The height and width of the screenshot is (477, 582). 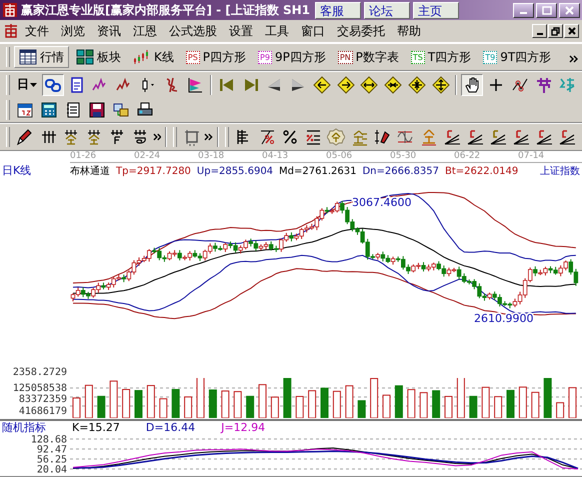 I want to click on toolbar-button: 板块, so click(x=98, y=57).